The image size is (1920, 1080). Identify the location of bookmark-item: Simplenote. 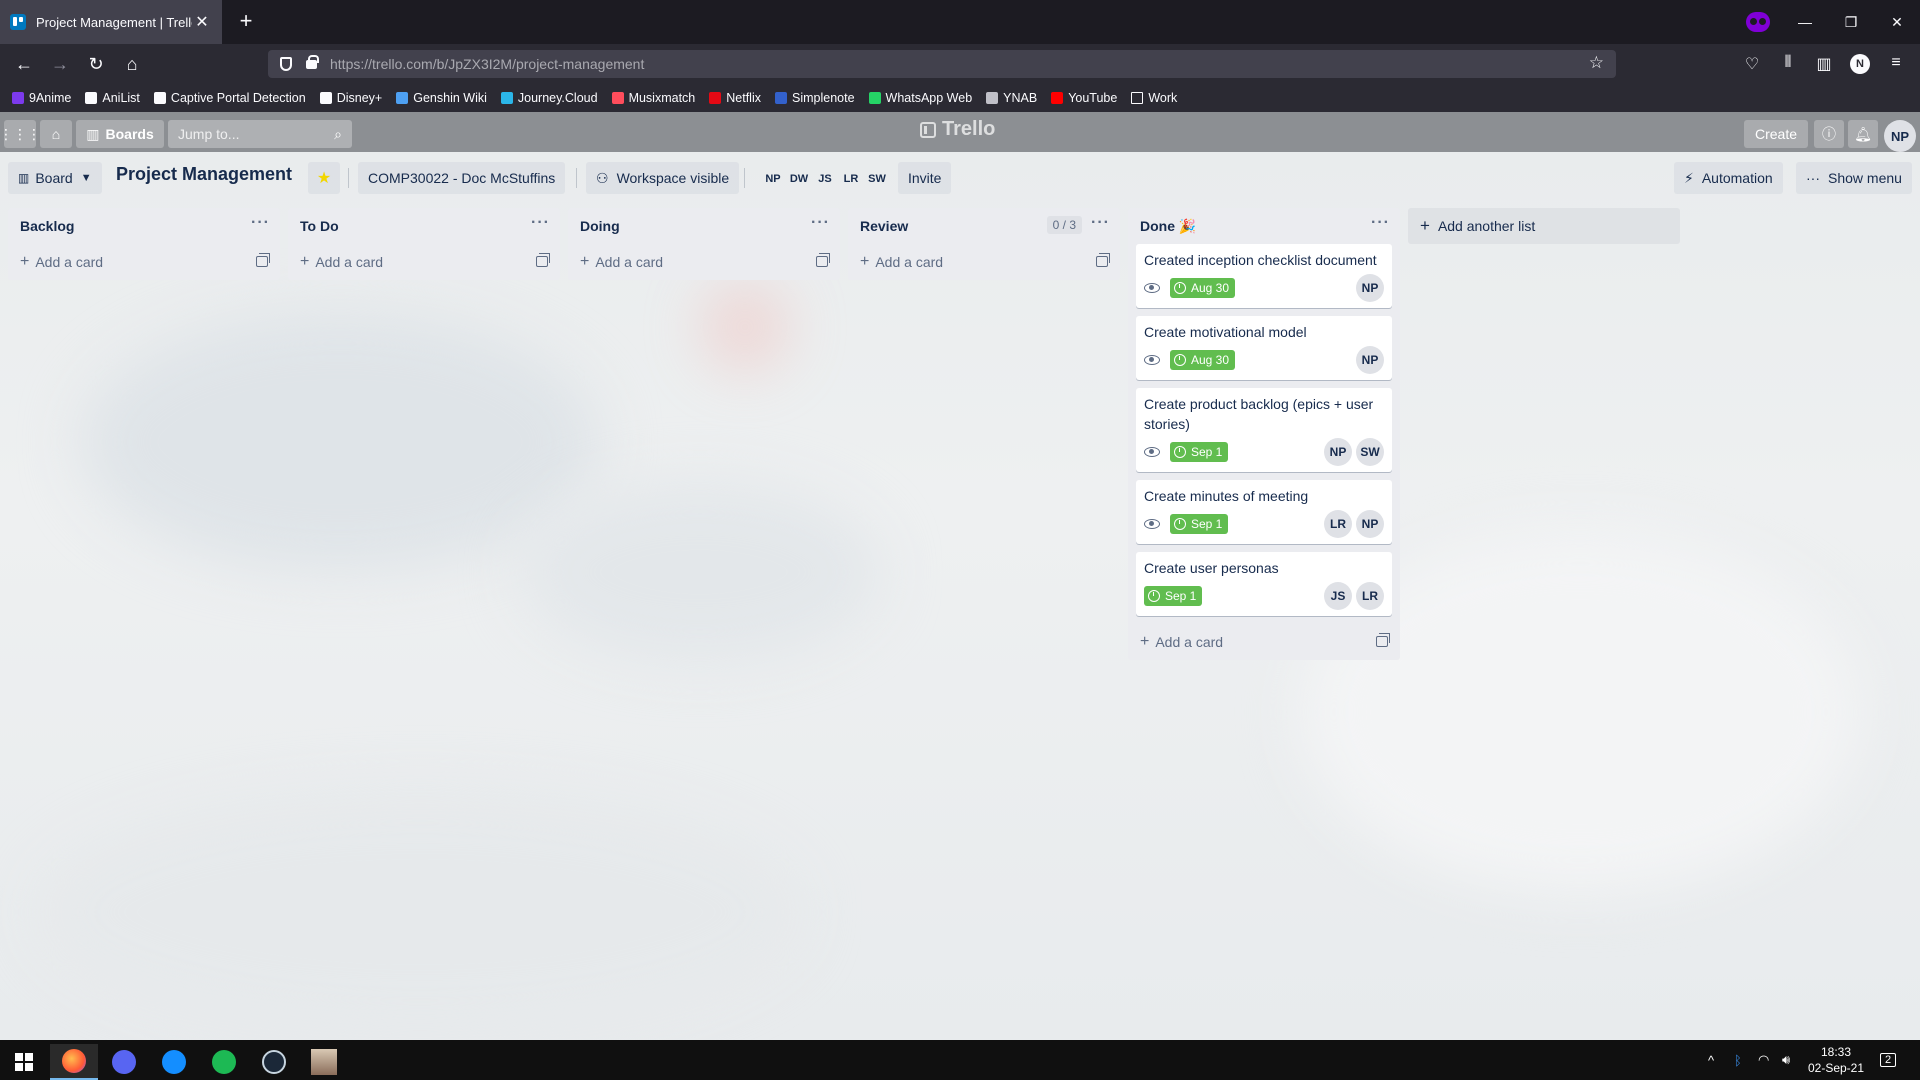
(814, 98).